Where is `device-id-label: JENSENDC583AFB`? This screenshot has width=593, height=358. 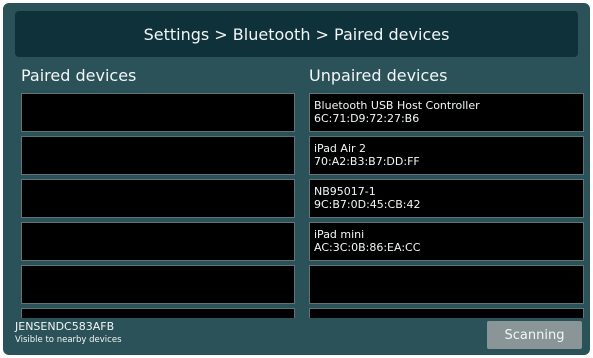
device-id-label: JENSENDC583AFB is located at coordinates (65, 326).